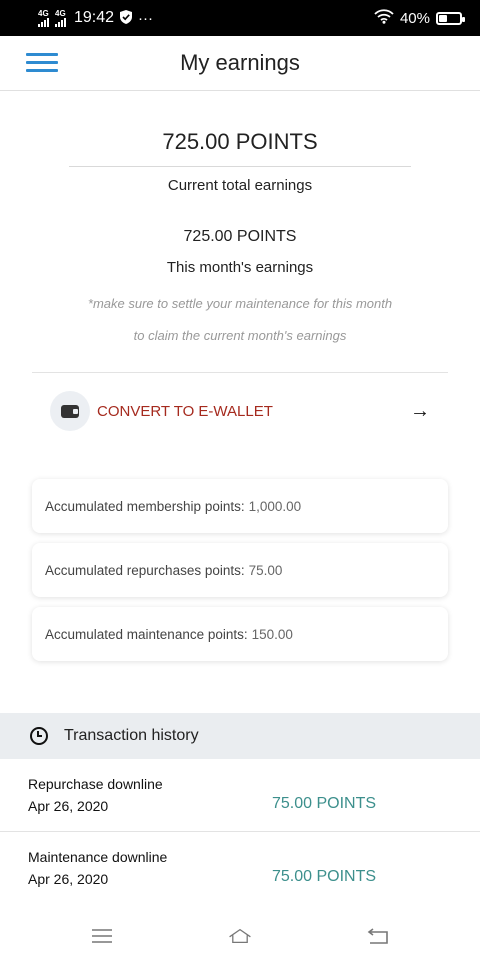 This screenshot has width=480, height=960. Describe the element at coordinates (240, 18) in the screenshot. I see `status-bar: 4G 4G 19:42 ··· 40%` at that location.